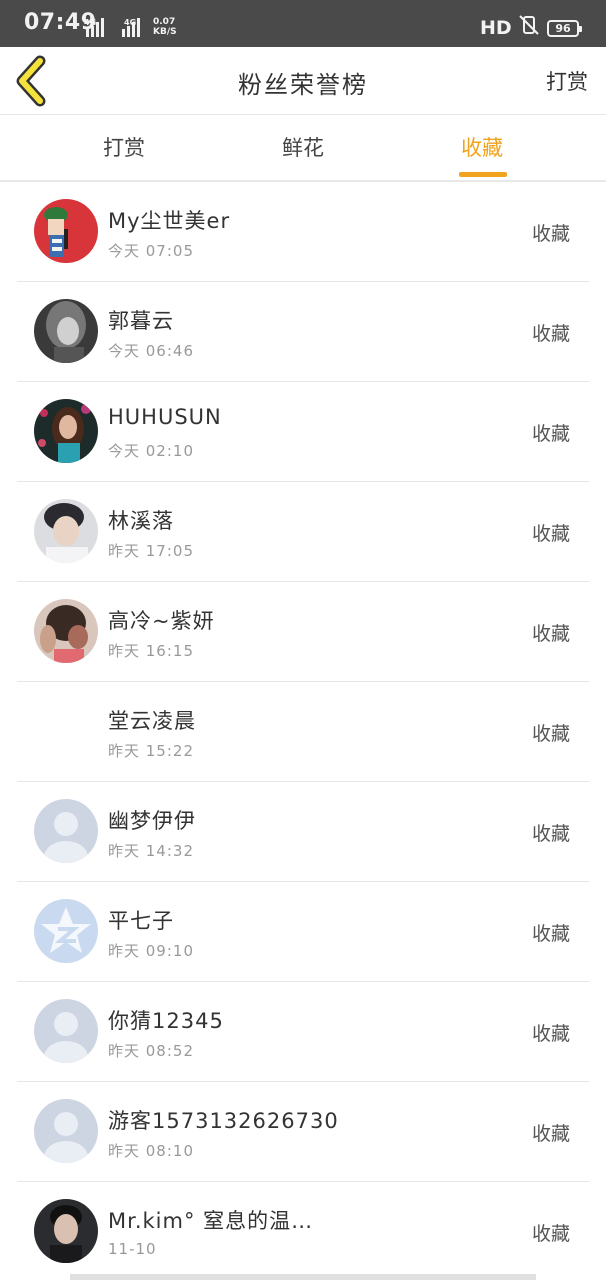 The width and height of the screenshot is (606, 1280). What do you see at coordinates (303, 332) in the screenshot?
I see `list-item: 郭暮云 今天 06:46 收藏` at bounding box center [303, 332].